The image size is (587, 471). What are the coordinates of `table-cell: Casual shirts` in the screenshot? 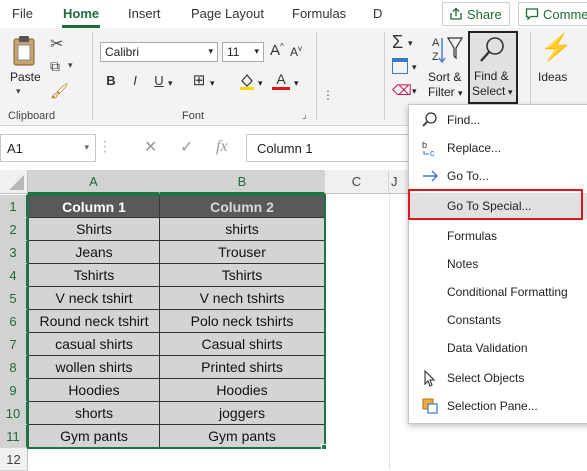 It's located at (242, 344).